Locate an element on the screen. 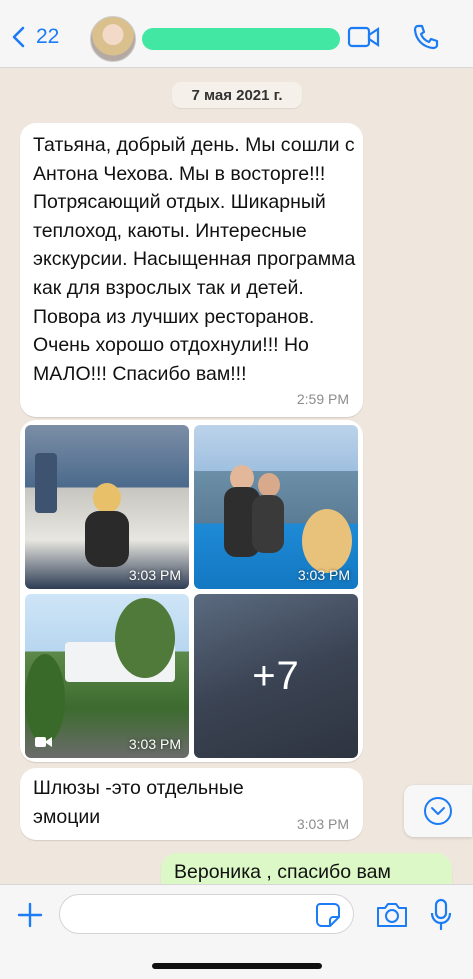 This screenshot has height=979, width=473. phone-icon is located at coordinates (426, 37).